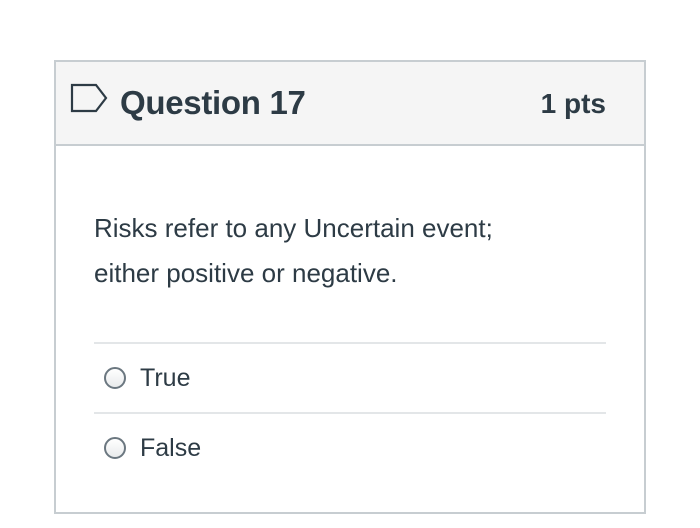  Describe the element at coordinates (90, 98) in the screenshot. I see `flag-question-icon` at that location.